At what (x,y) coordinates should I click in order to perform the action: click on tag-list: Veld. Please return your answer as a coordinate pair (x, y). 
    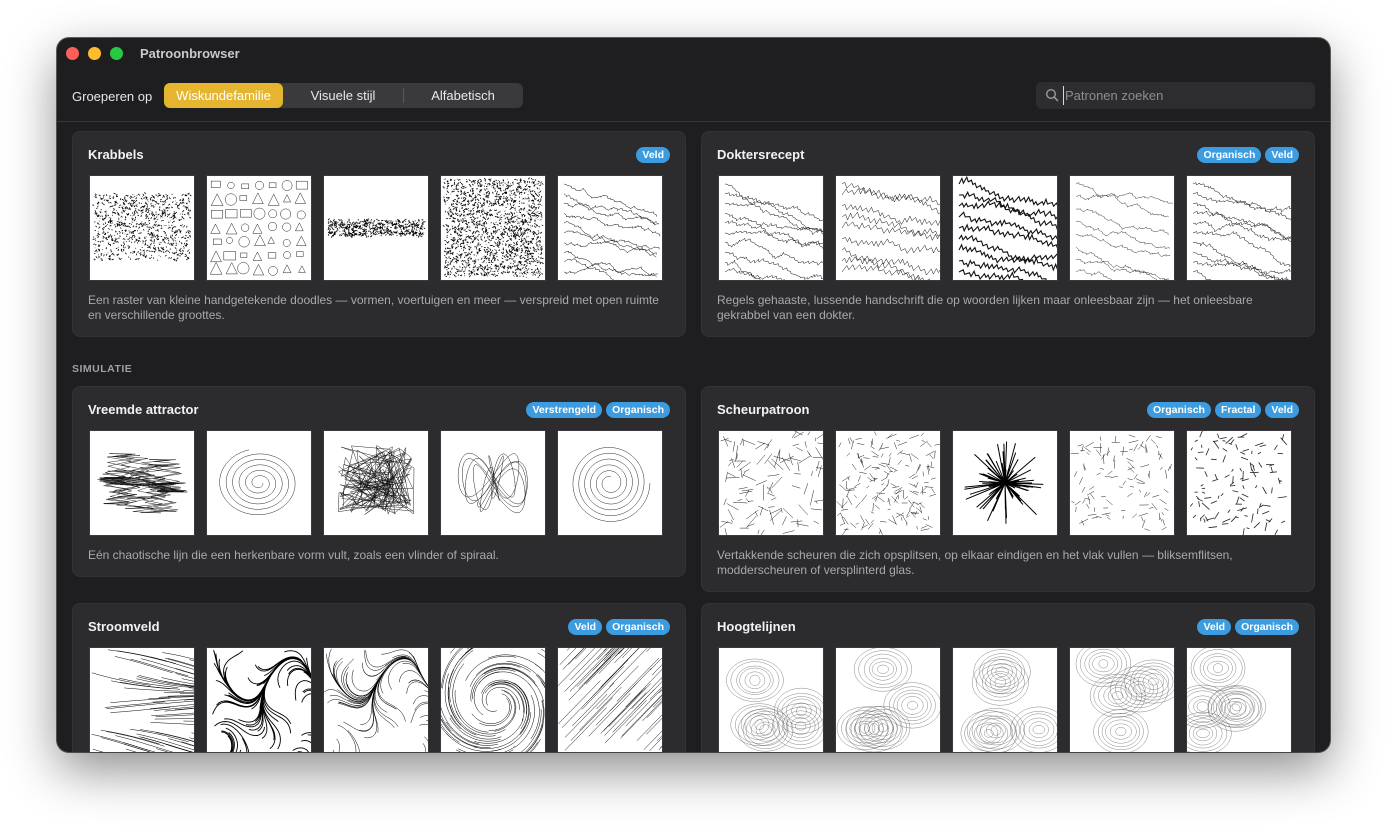
    Looking at the image, I should click on (653, 155).